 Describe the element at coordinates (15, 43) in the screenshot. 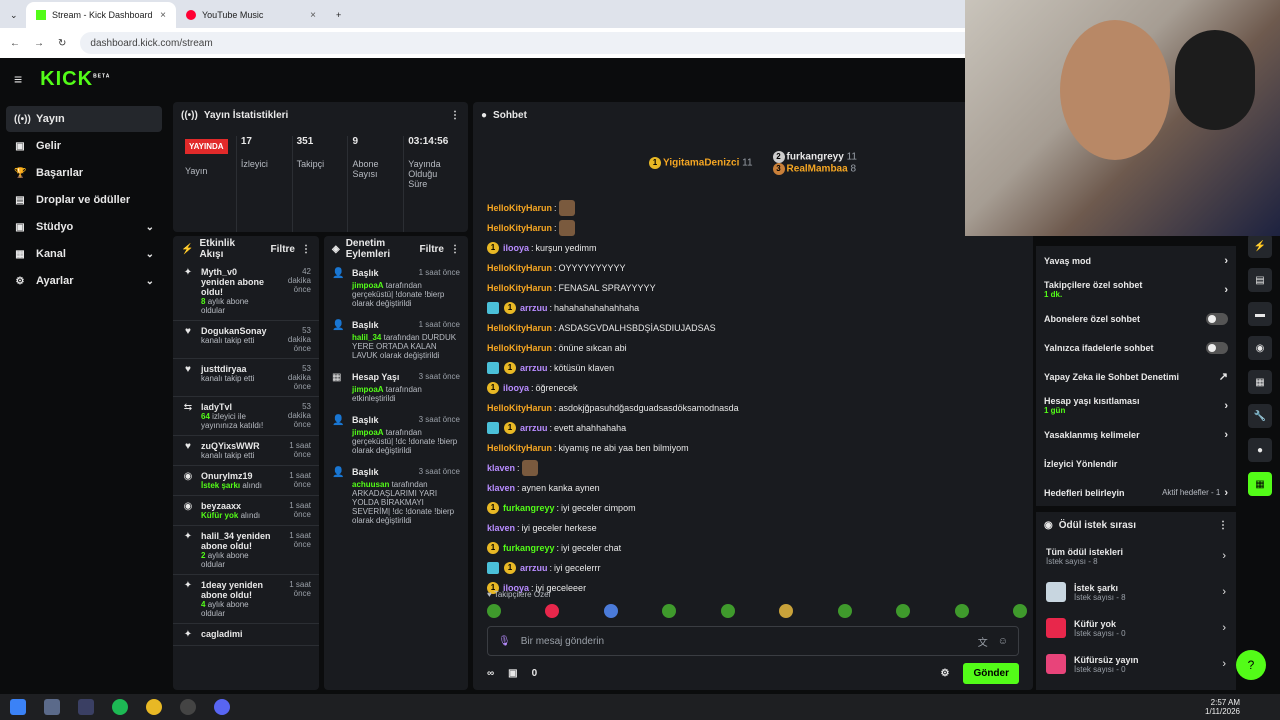

I see `back-icon: ←` at that location.